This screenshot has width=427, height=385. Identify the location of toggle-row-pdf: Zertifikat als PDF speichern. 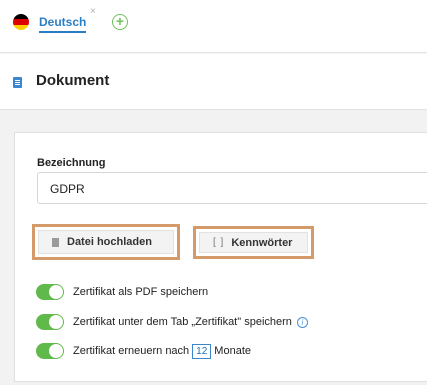
(122, 292).